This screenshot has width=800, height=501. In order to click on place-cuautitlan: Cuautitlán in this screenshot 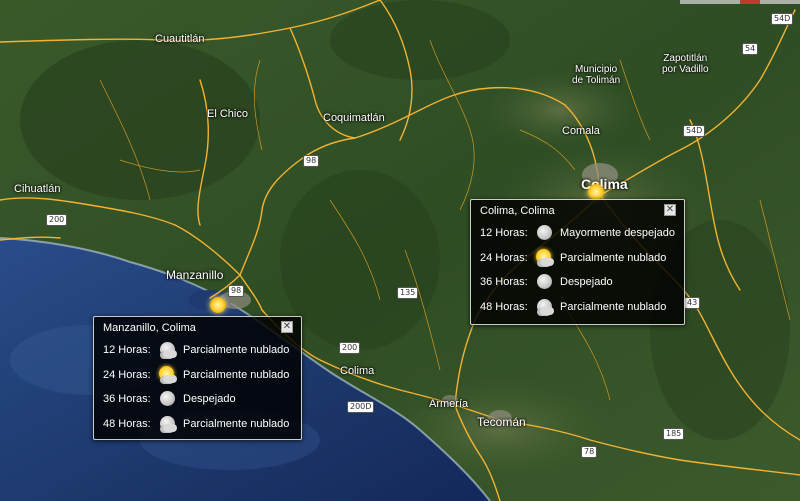, I will do `click(180, 39)`.